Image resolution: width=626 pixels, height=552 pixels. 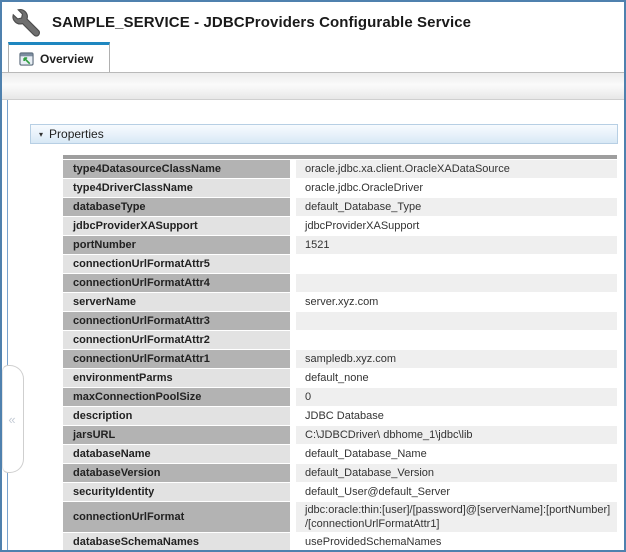 I want to click on property-value: C:\JDBCDriver\ dbhome_1\jdbc\lib, so click(x=456, y=435).